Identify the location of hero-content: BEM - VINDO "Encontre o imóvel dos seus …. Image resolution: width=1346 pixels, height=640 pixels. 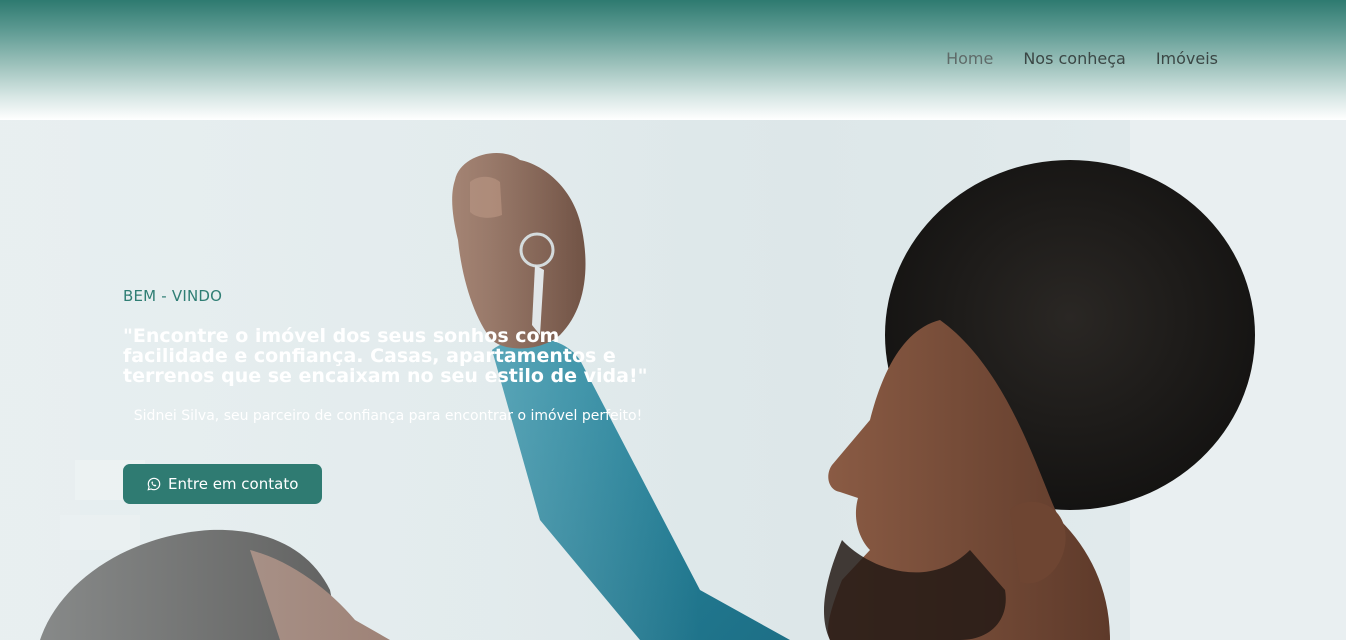
(388, 395).